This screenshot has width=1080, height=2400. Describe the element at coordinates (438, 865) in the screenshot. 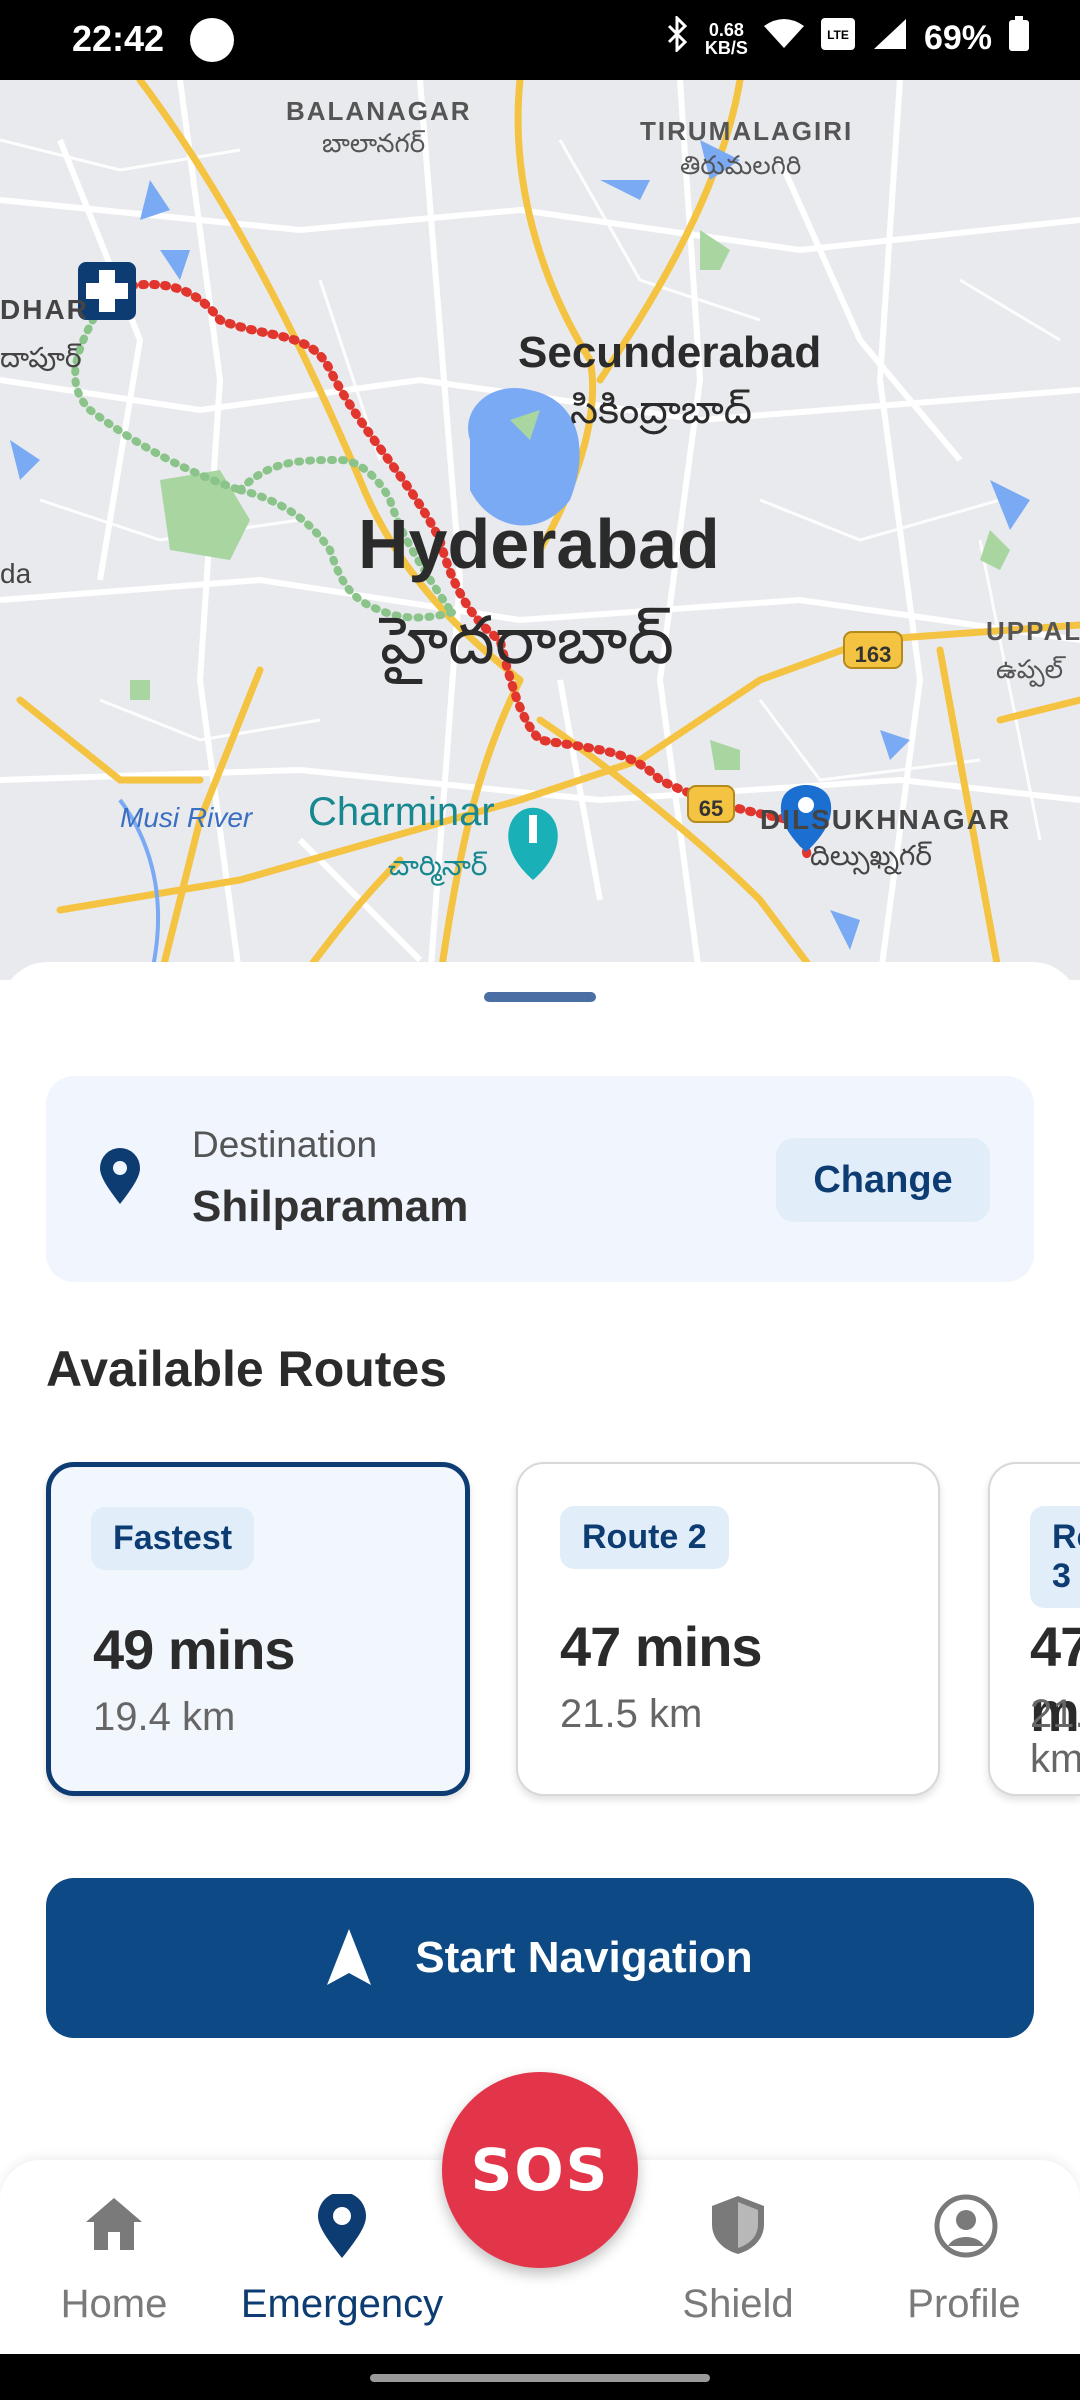

I see `map-label-charminar-te: చార్మినార్` at that location.